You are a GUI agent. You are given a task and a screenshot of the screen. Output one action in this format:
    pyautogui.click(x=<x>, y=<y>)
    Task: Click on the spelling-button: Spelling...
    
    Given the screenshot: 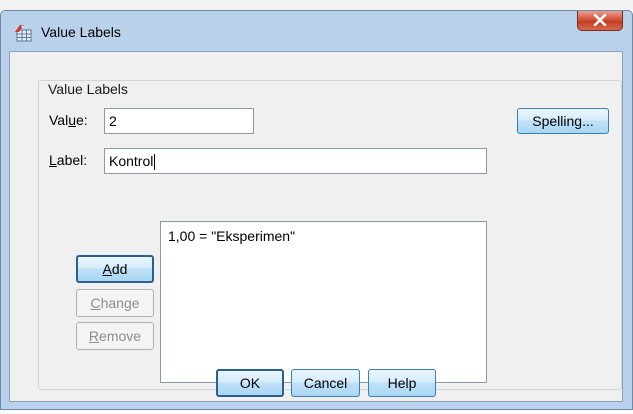 What is the action you would take?
    pyautogui.click(x=563, y=121)
    